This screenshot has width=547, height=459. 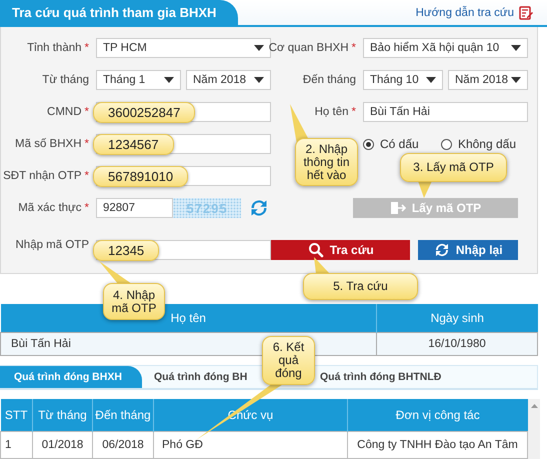 What do you see at coordinates (201, 377) in the screenshot?
I see `tab: Quá trình đóng BH` at bounding box center [201, 377].